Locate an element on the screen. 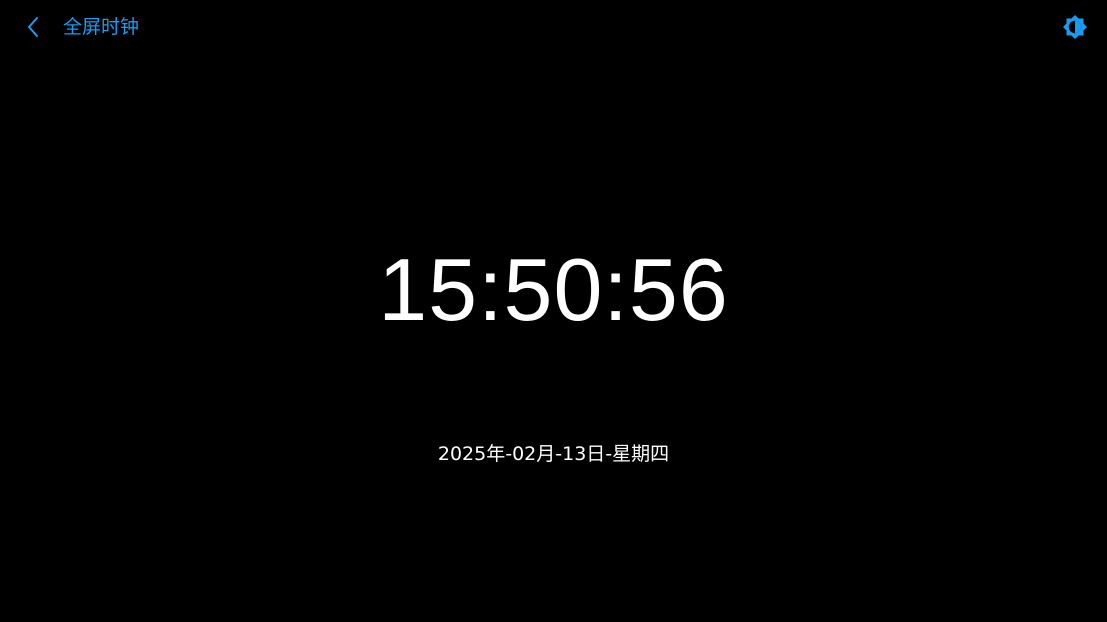  top-bar: 全屏时钟 is located at coordinates (553, 27).